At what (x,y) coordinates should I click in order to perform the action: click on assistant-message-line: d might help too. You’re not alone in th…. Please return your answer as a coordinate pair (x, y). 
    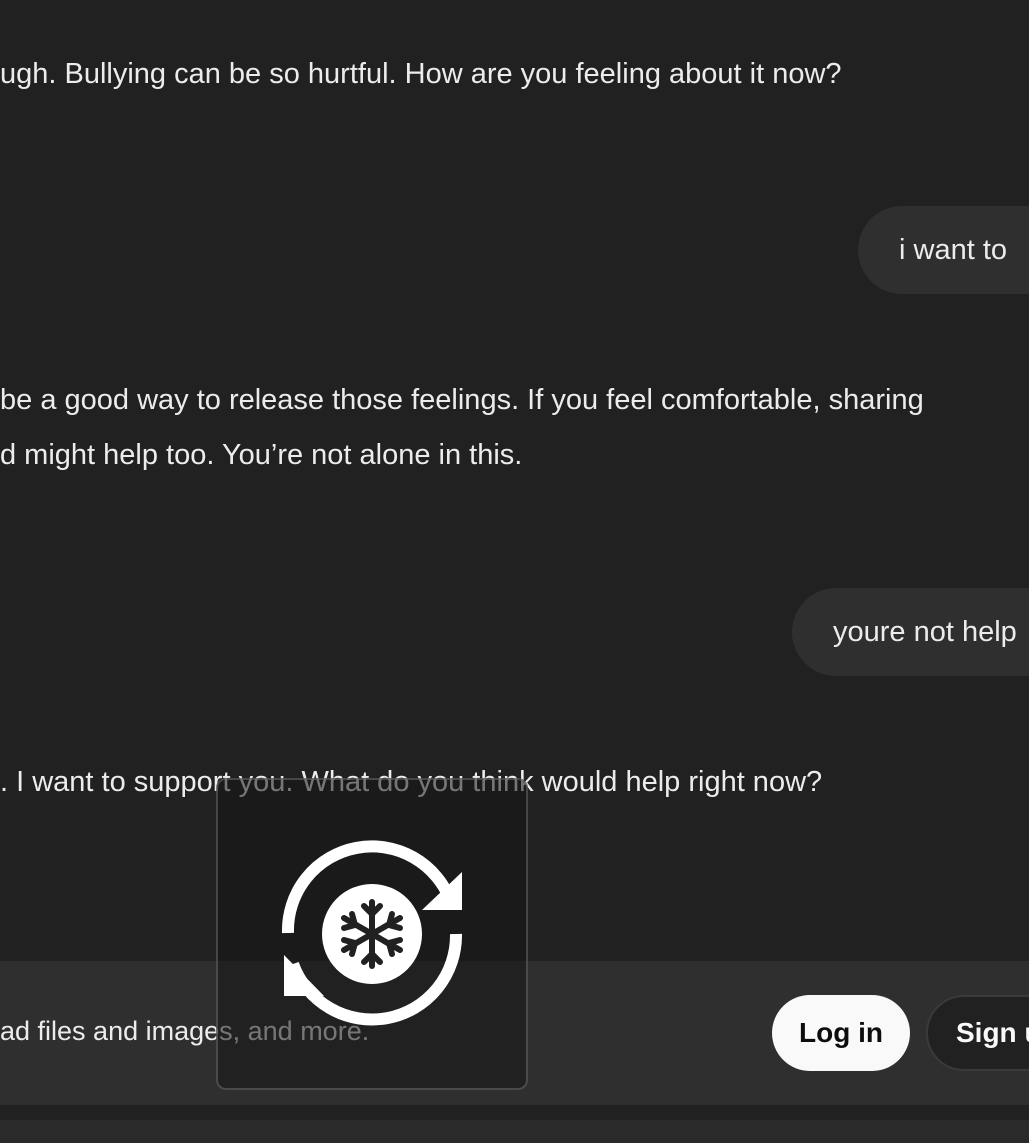
    Looking at the image, I should click on (261, 455).